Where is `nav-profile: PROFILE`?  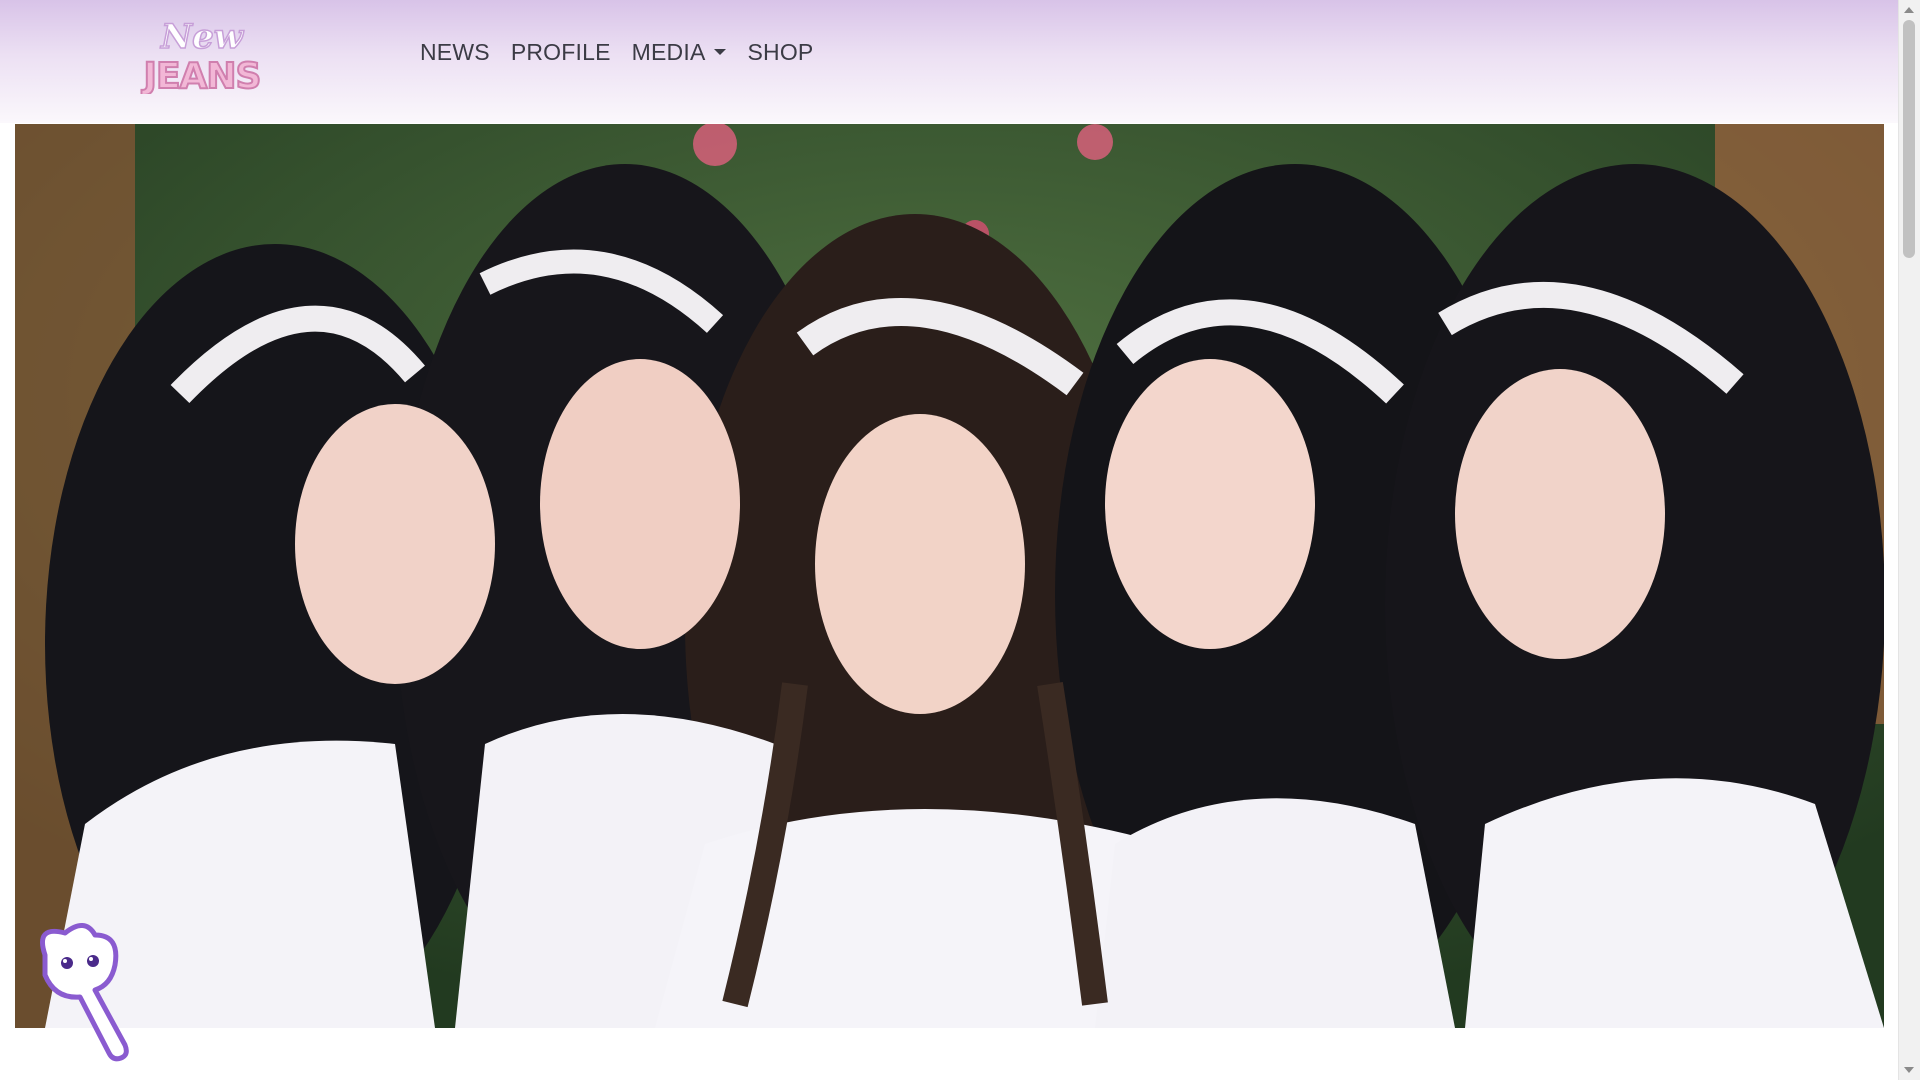
nav-profile: PROFILE is located at coordinates (561, 52).